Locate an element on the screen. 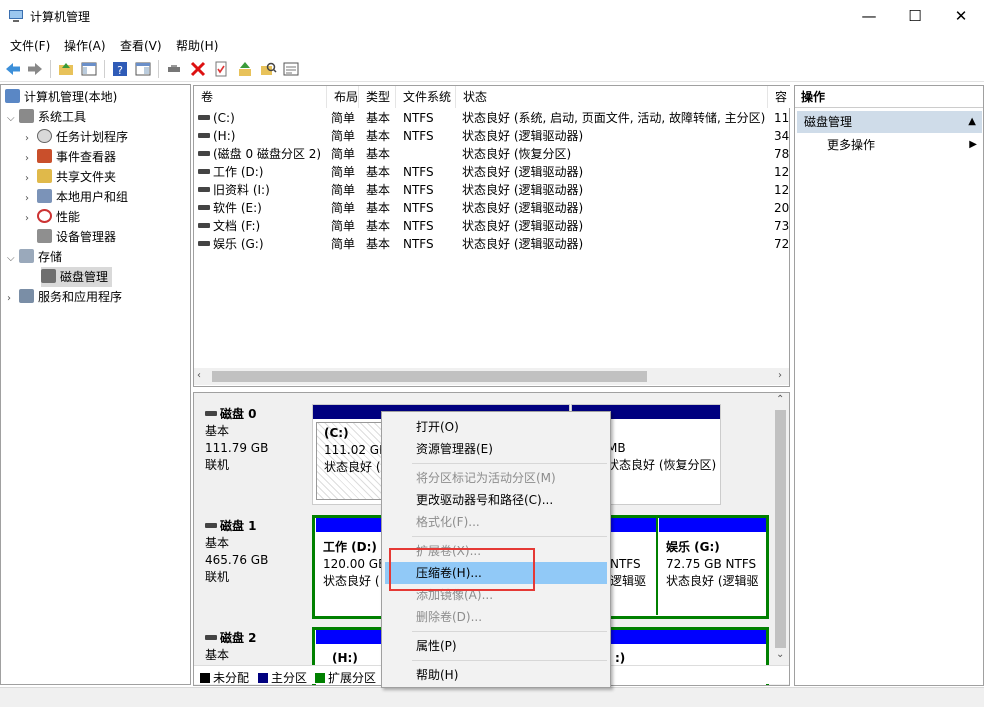  column-header-layout: 布局 is located at coordinates (343, 97).